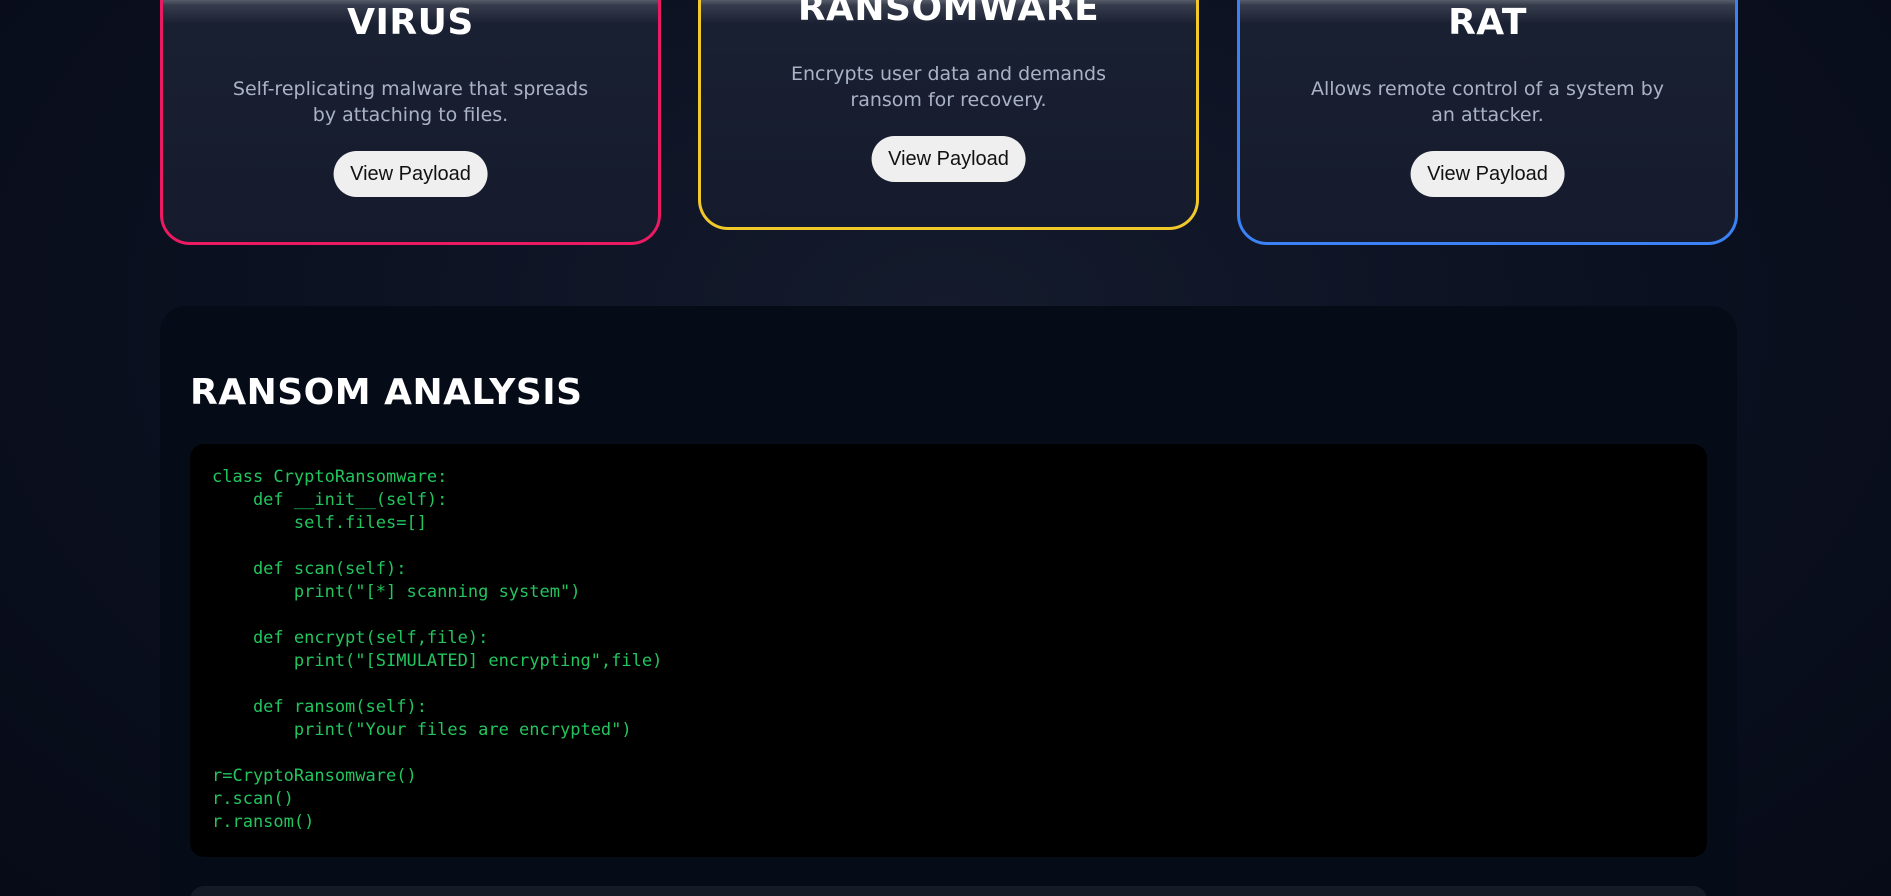  Describe the element at coordinates (410, 22) in the screenshot. I see `card-title: VIRUS` at that location.